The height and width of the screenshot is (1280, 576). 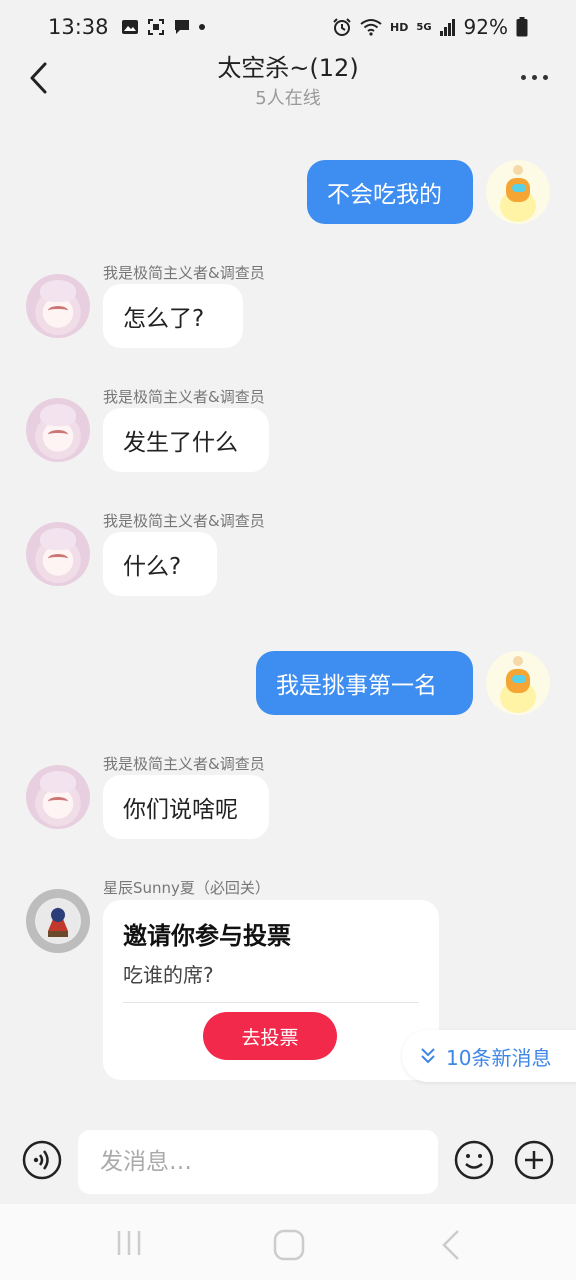 What do you see at coordinates (186, 888) in the screenshot?
I see `sender-name: 星辰Sunny夏（必回关）` at bounding box center [186, 888].